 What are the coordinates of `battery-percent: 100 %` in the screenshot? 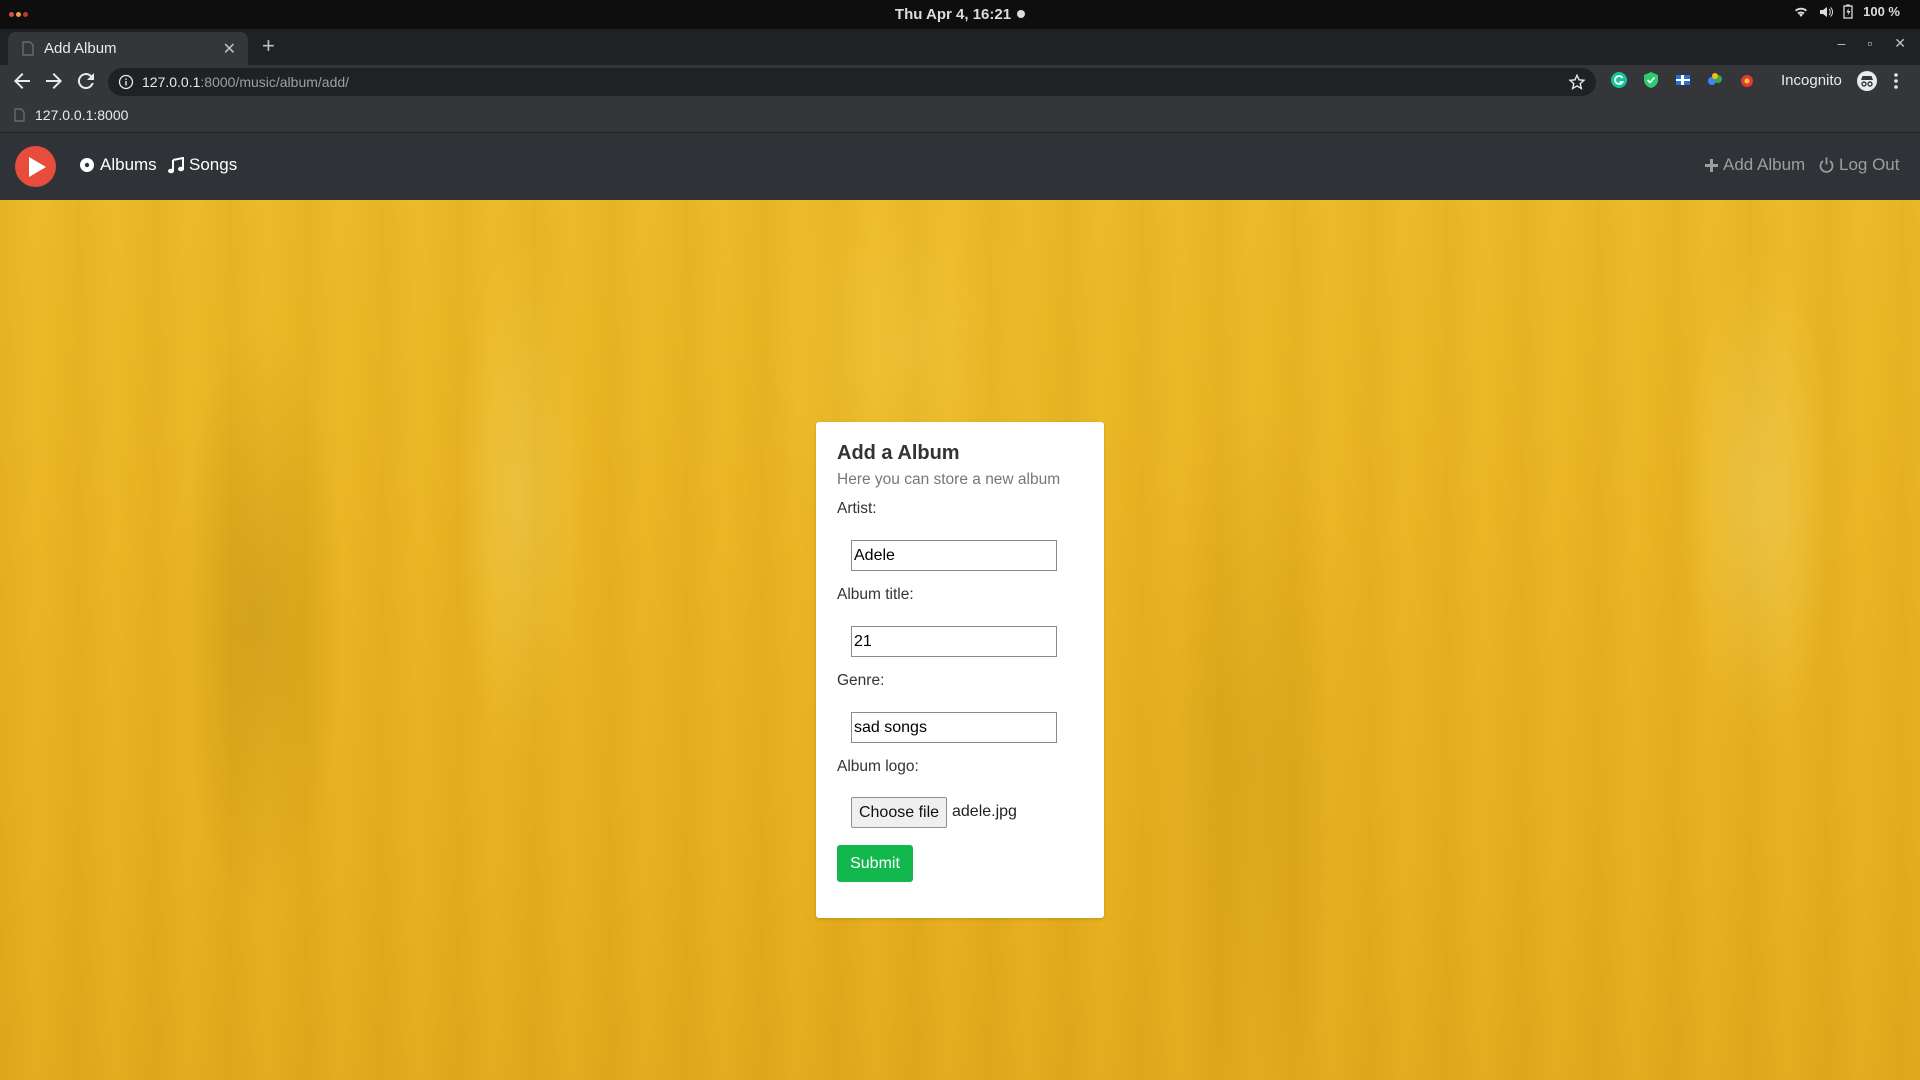 It's located at (1881, 11).